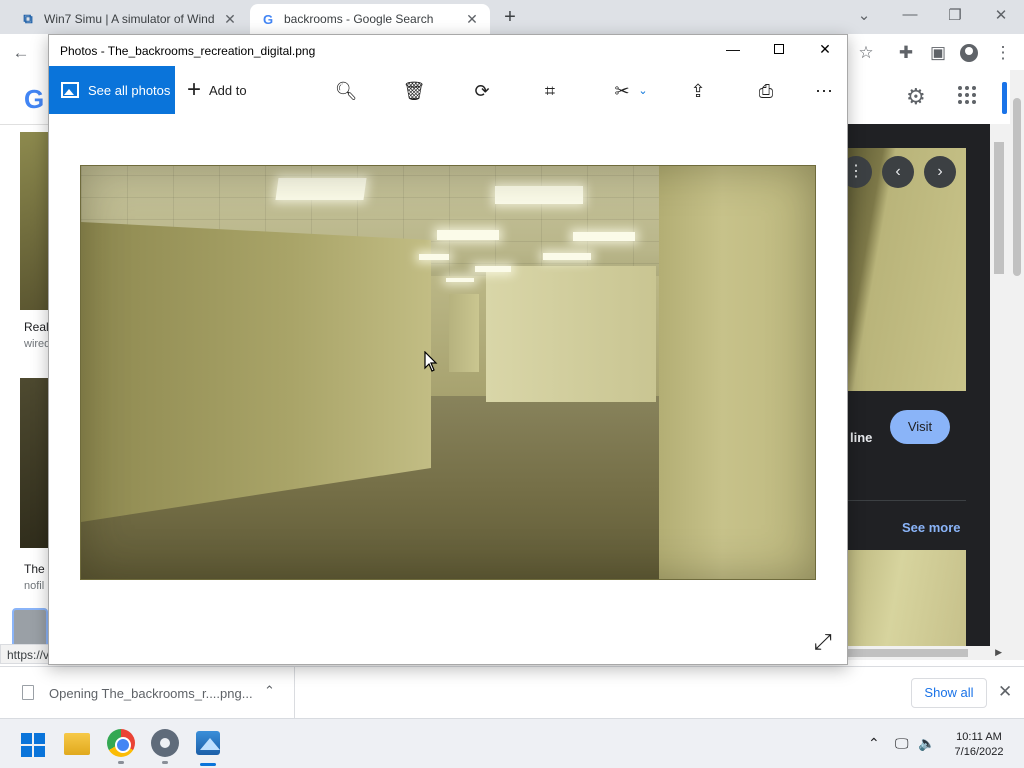 The width and height of the screenshot is (1024, 768). I want to click on sidepanel-icon: ▣, so click(938, 53).